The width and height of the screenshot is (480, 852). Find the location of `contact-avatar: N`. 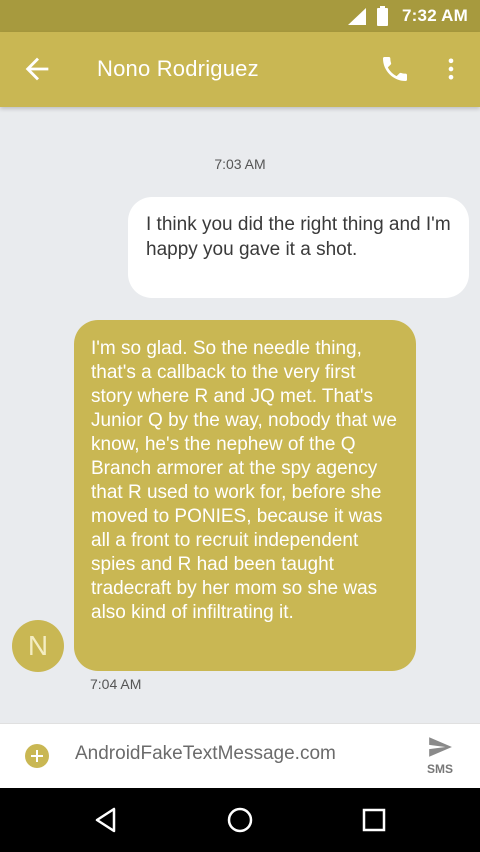

contact-avatar: N is located at coordinates (38, 646).